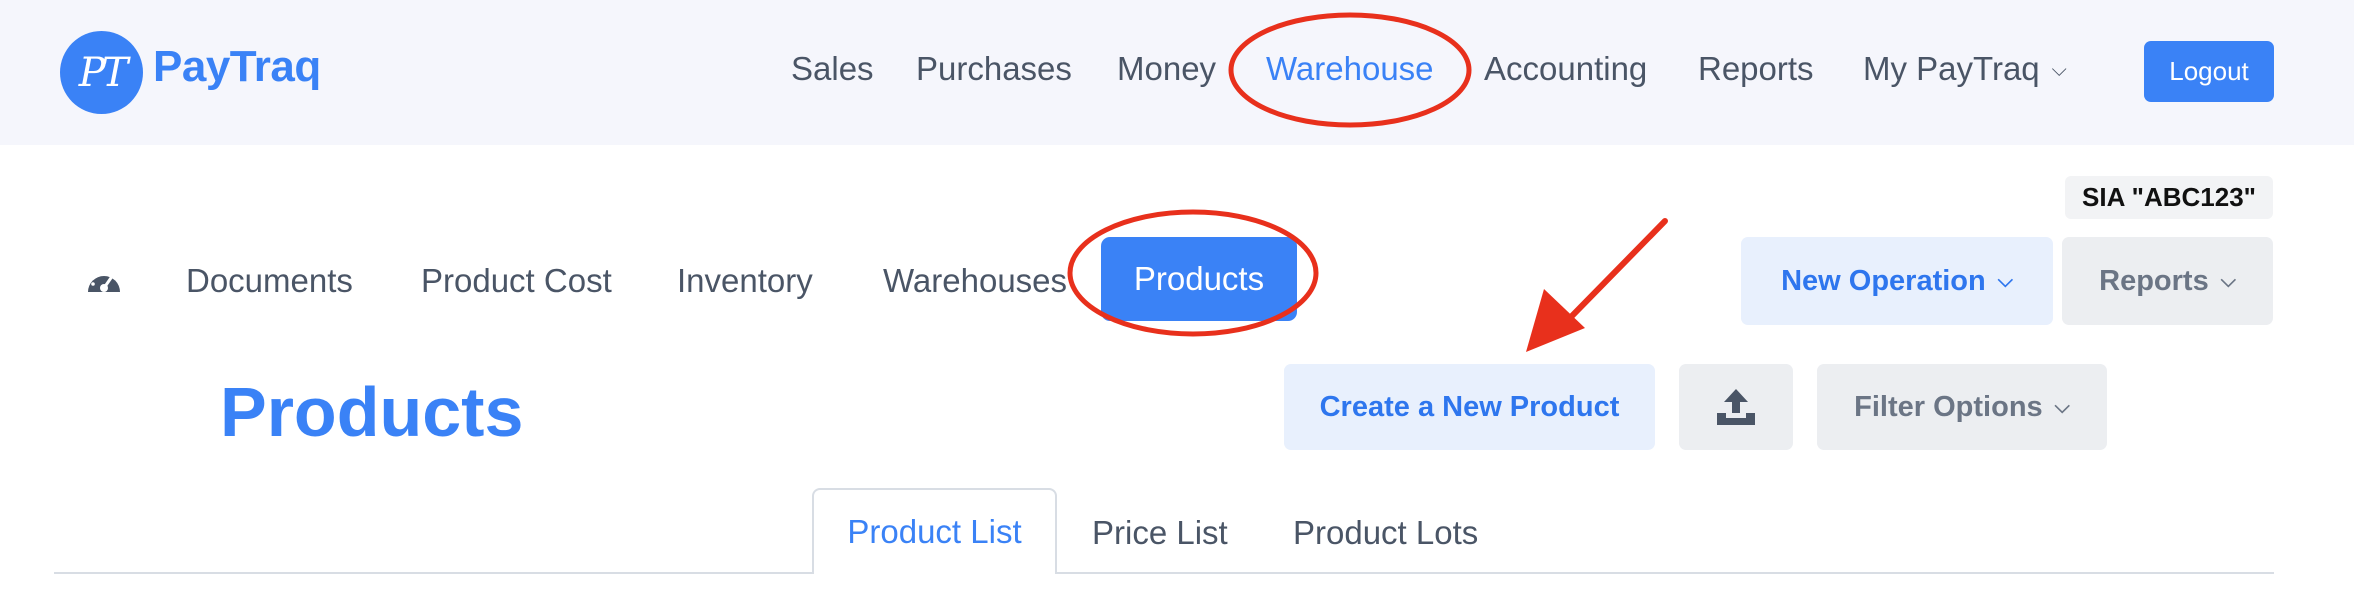 The image size is (2354, 612). Describe the element at coordinates (1597, 285) in the screenshot. I see `arrow-icon` at that location.